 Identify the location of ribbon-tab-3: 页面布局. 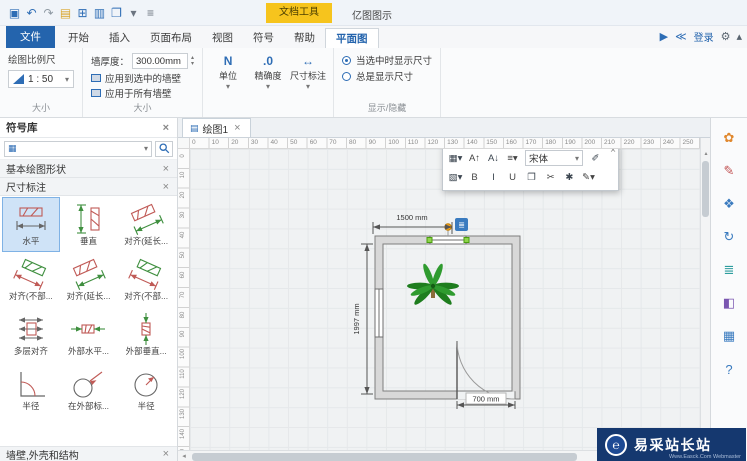
(171, 38).